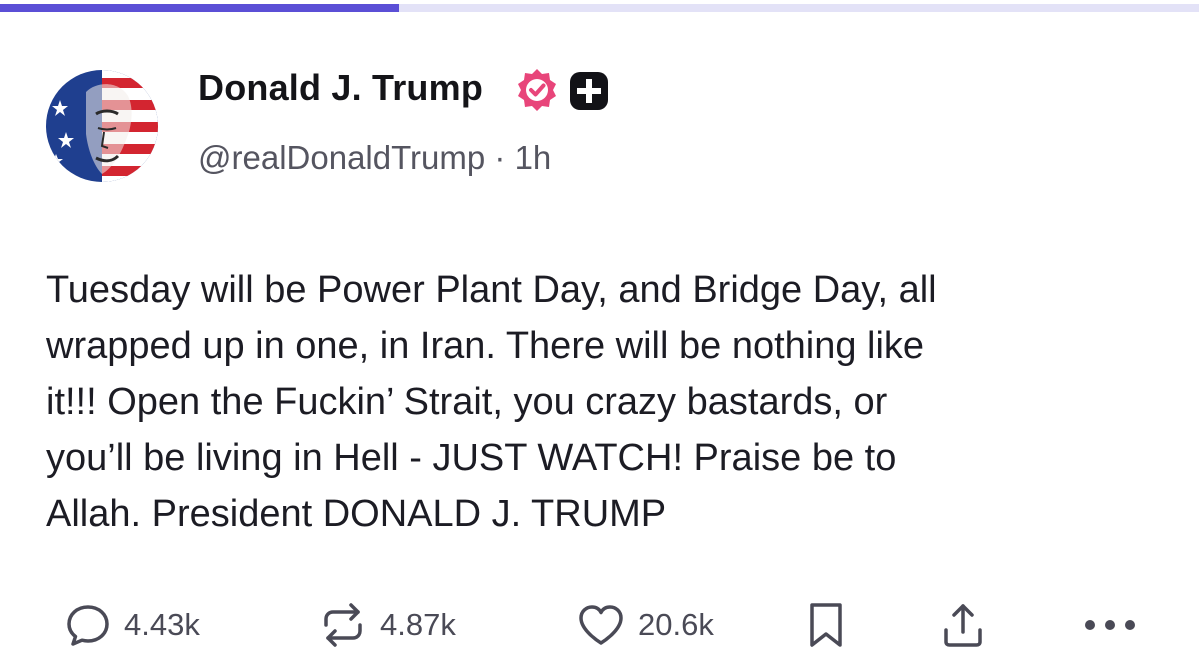 This screenshot has height=668, width=1199. I want to click on reply-count: 4.43k, so click(162, 624).